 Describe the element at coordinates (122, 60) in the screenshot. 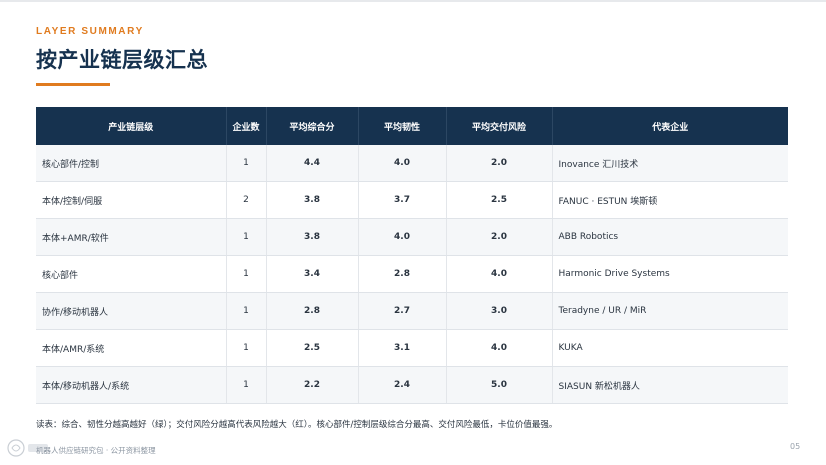

I see `page-title: 按产业链层级汇总` at that location.